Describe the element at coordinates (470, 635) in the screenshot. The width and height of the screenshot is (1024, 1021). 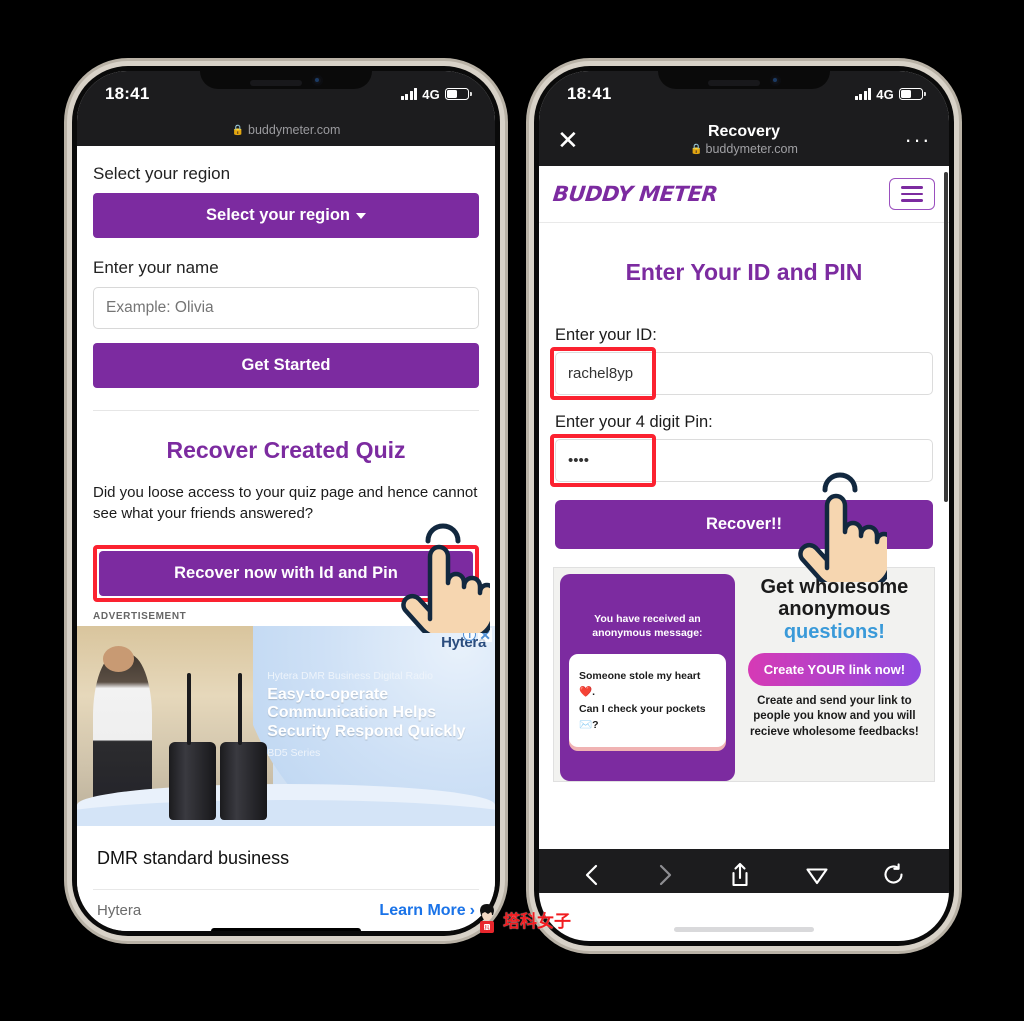
I see `adchoices-info-icon: i` at that location.